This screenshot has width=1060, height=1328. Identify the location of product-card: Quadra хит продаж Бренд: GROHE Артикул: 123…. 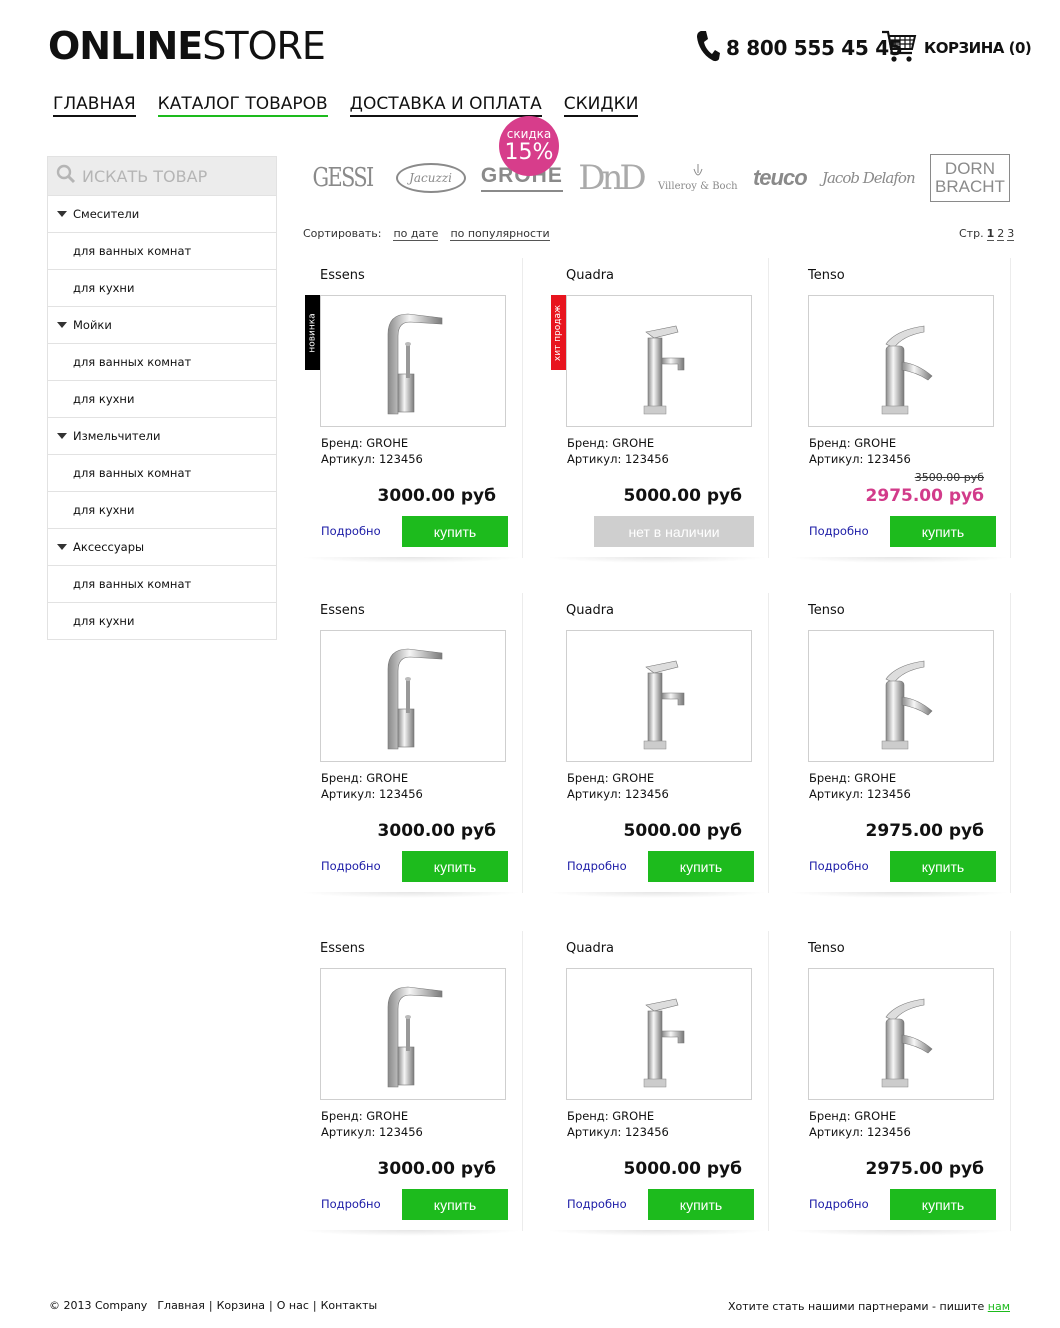
(657, 410).